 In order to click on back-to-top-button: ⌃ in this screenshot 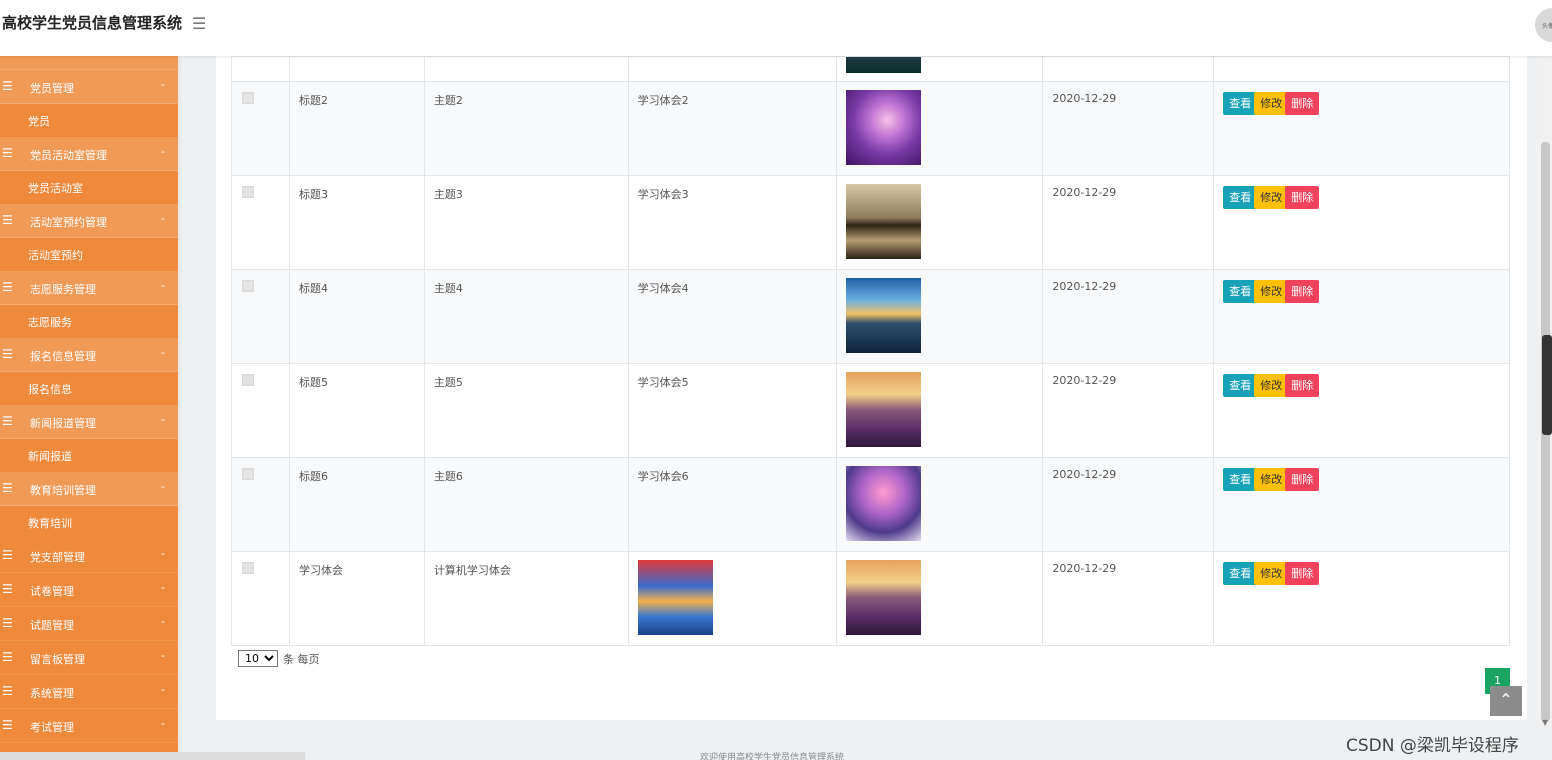, I will do `click(1506, 701)`.